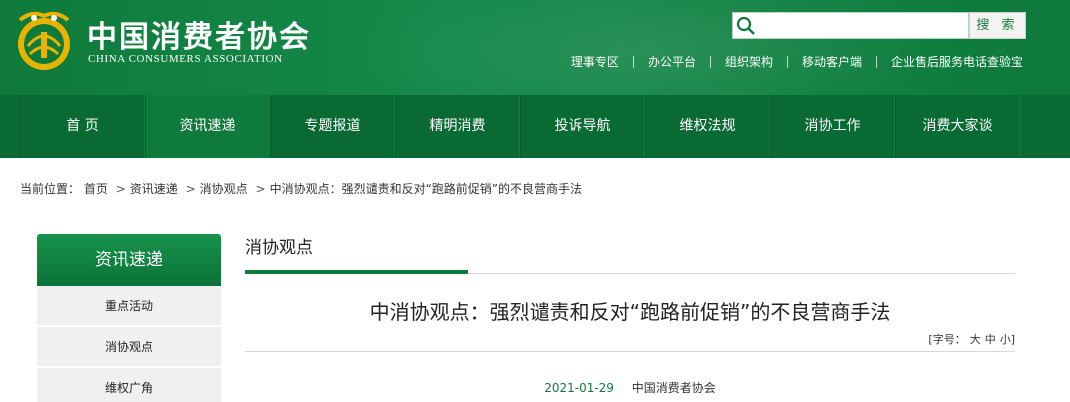  I want to click on search-bar: 搜 索, so click(879, 25).